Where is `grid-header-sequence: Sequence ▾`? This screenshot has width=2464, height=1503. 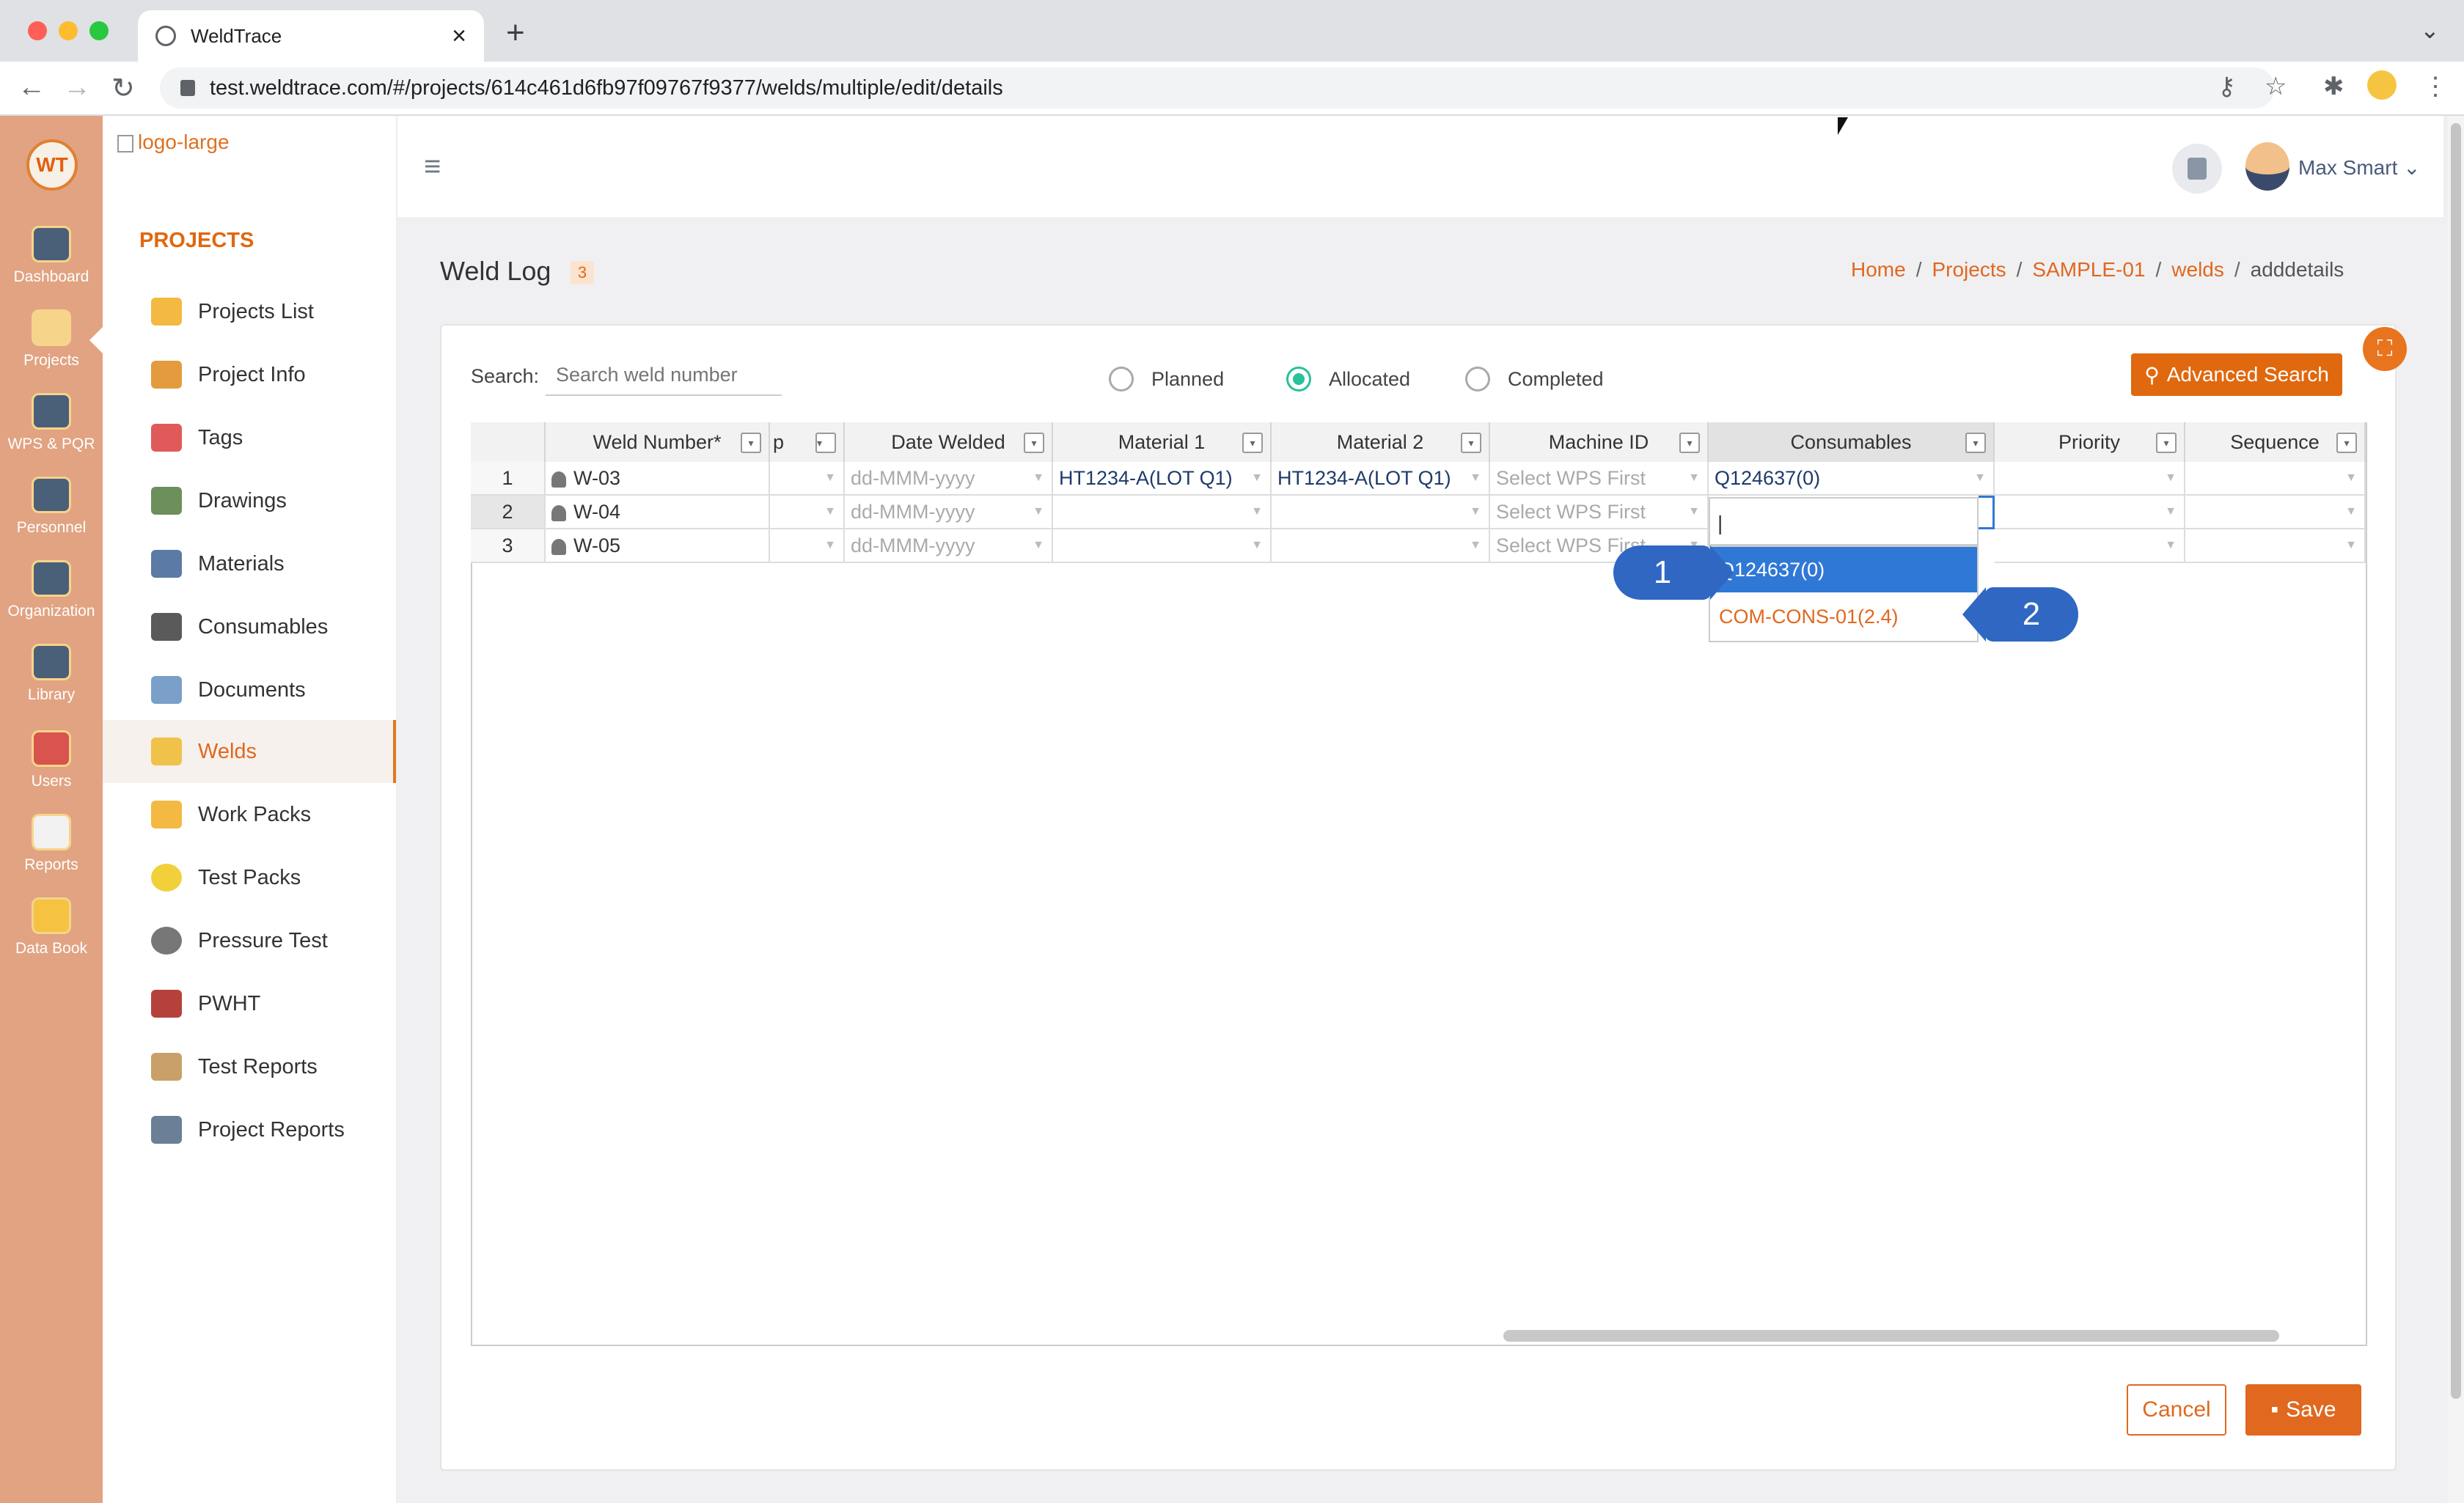 grid-header-sequence: Sequence ▾ is located at coordinates (2275, 442).